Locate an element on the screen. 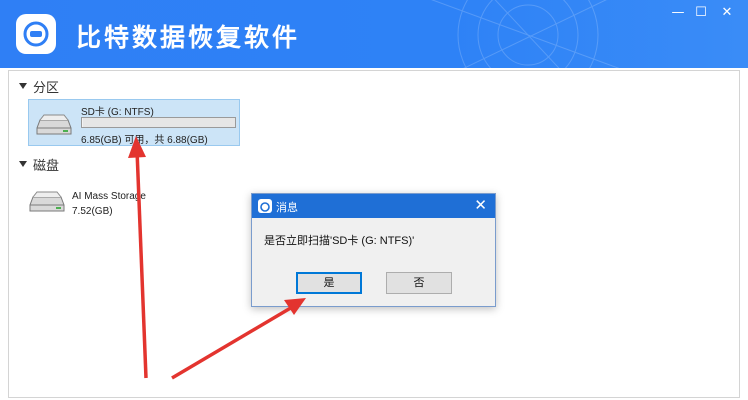 Image resolution: width=748 pixels, height=400 pixels. drive-size: 6.85(GB) 可用，共 6.88(GB) is located at coordinates (144, 140).